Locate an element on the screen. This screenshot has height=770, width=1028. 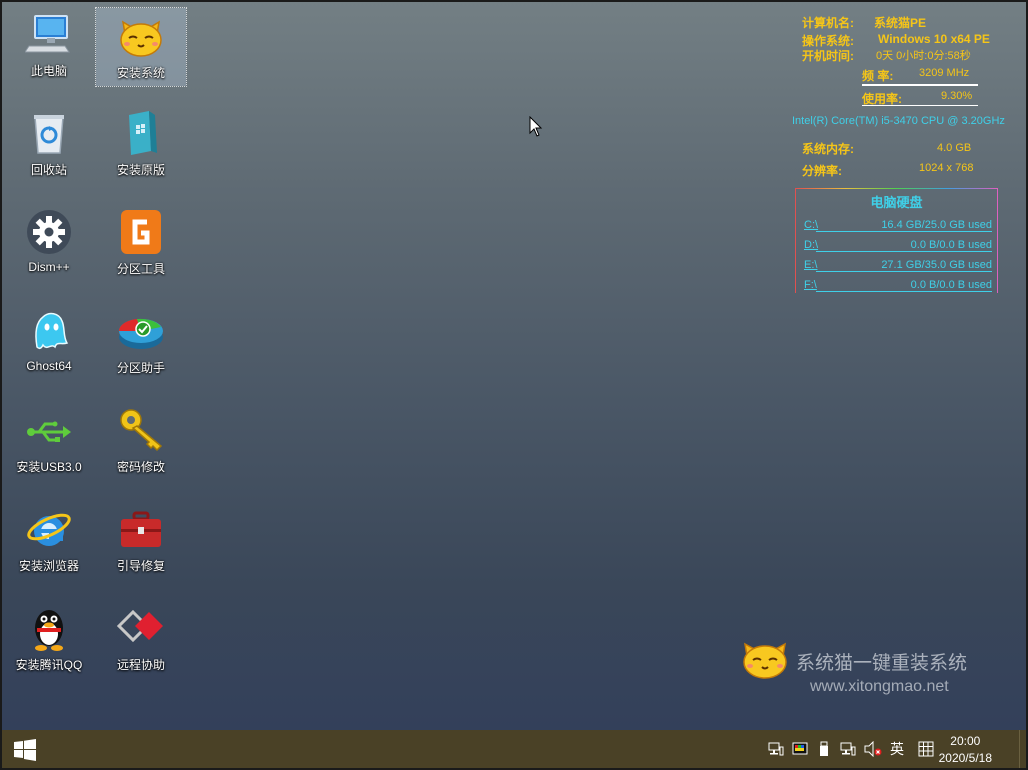
ie-icon is located at coordinates (49, 529).